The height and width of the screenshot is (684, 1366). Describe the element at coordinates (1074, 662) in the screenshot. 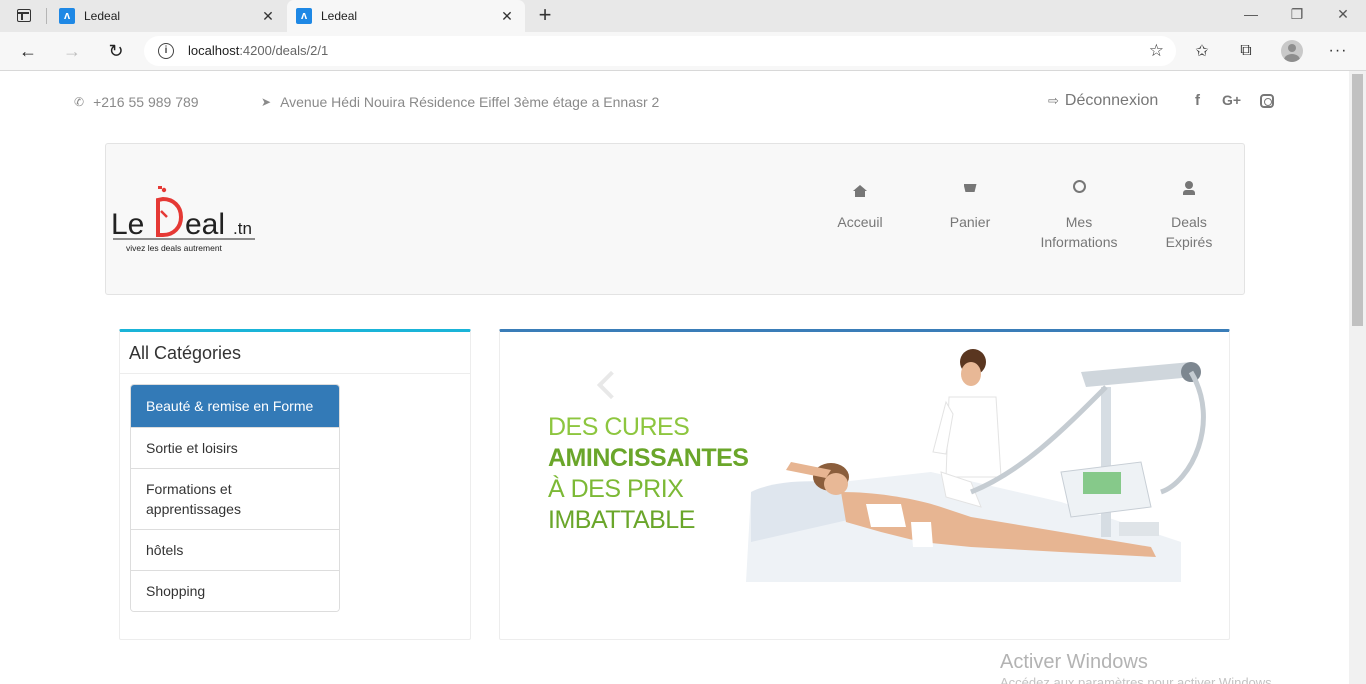

I see `windows-activation-watermark: Activer Windows` at that location.